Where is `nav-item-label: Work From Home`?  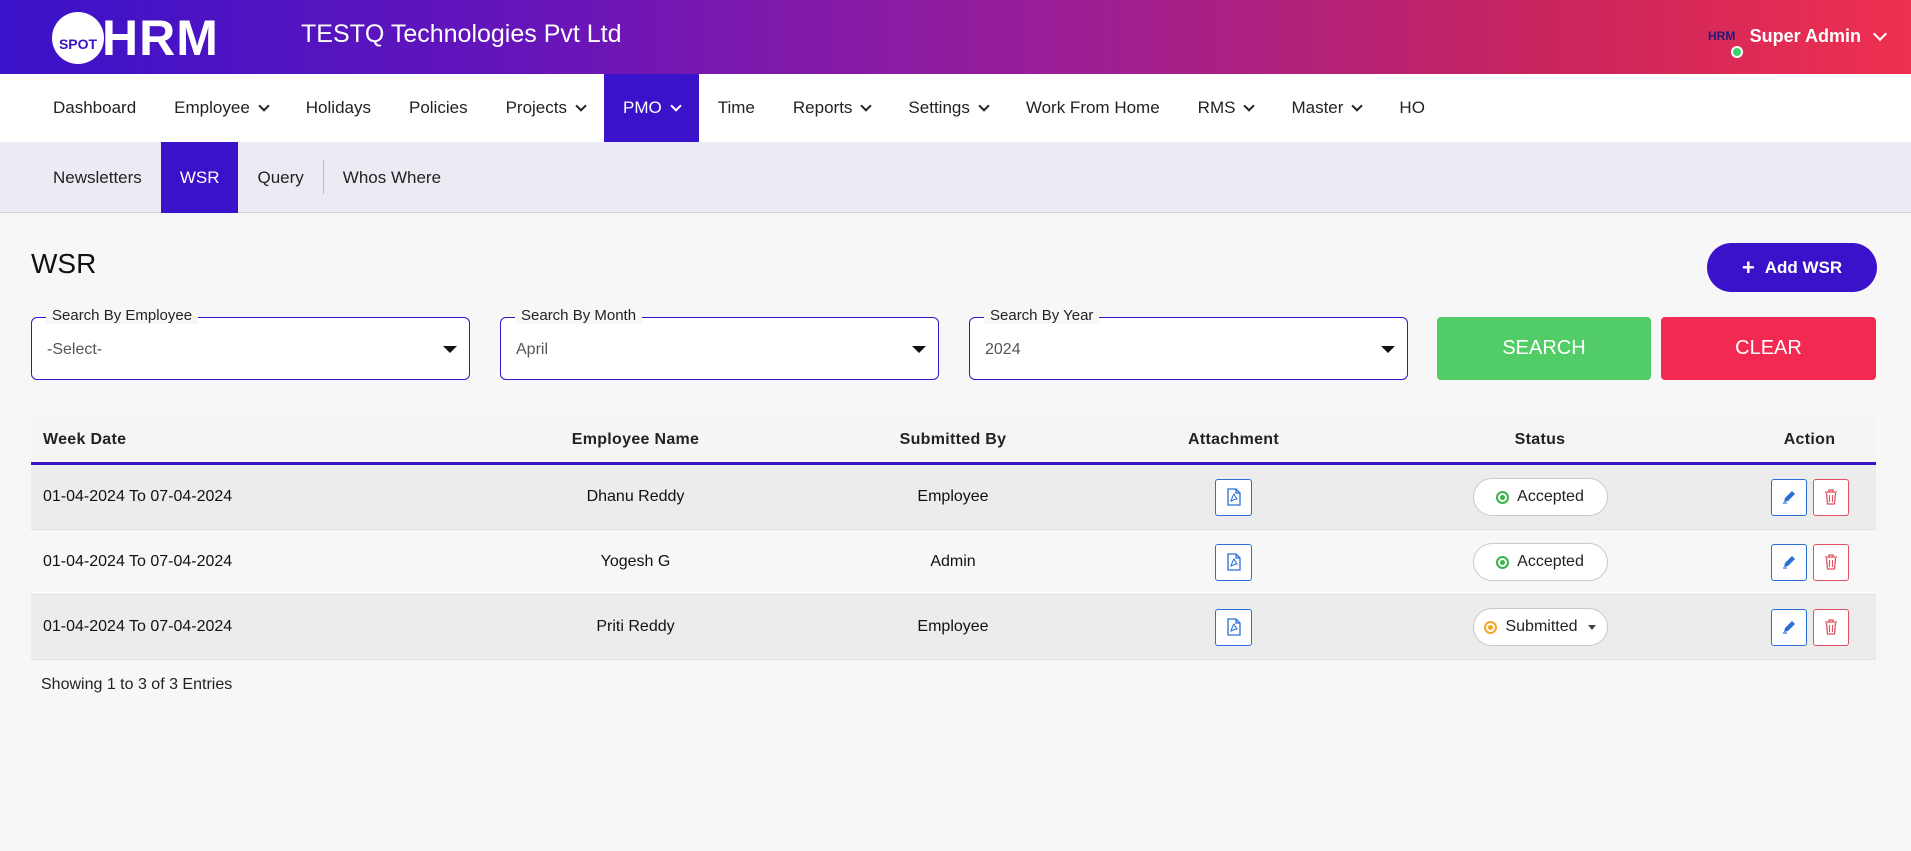
nav-item-label: Work From Home is located at coordinates (1092, 107).